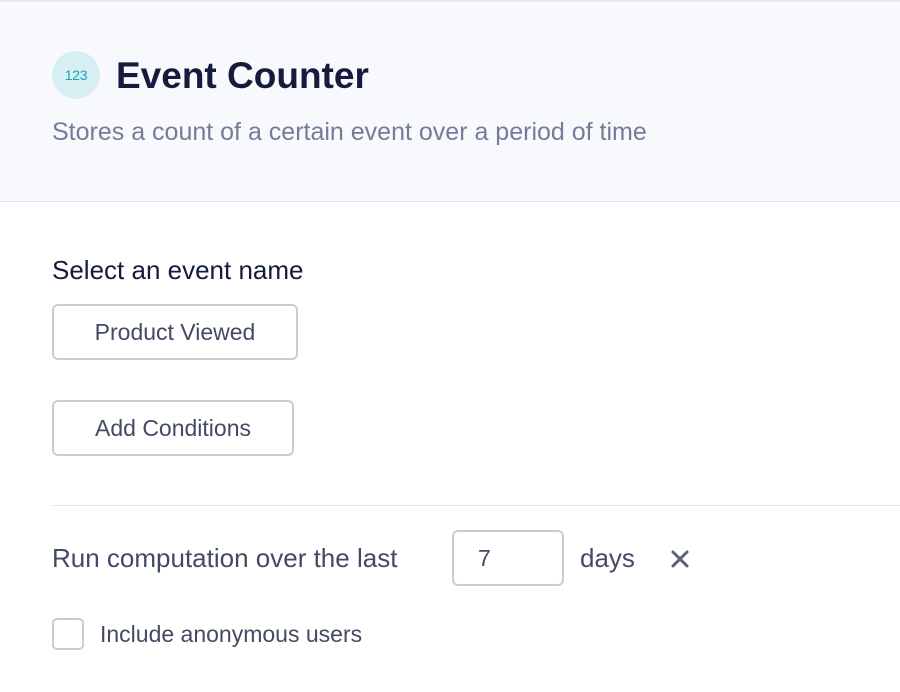 This screenshot has width=900, height=692. Describe the element at coordinates (607, 558) in the screenshot. I see `days-unit-label: days` at that location.